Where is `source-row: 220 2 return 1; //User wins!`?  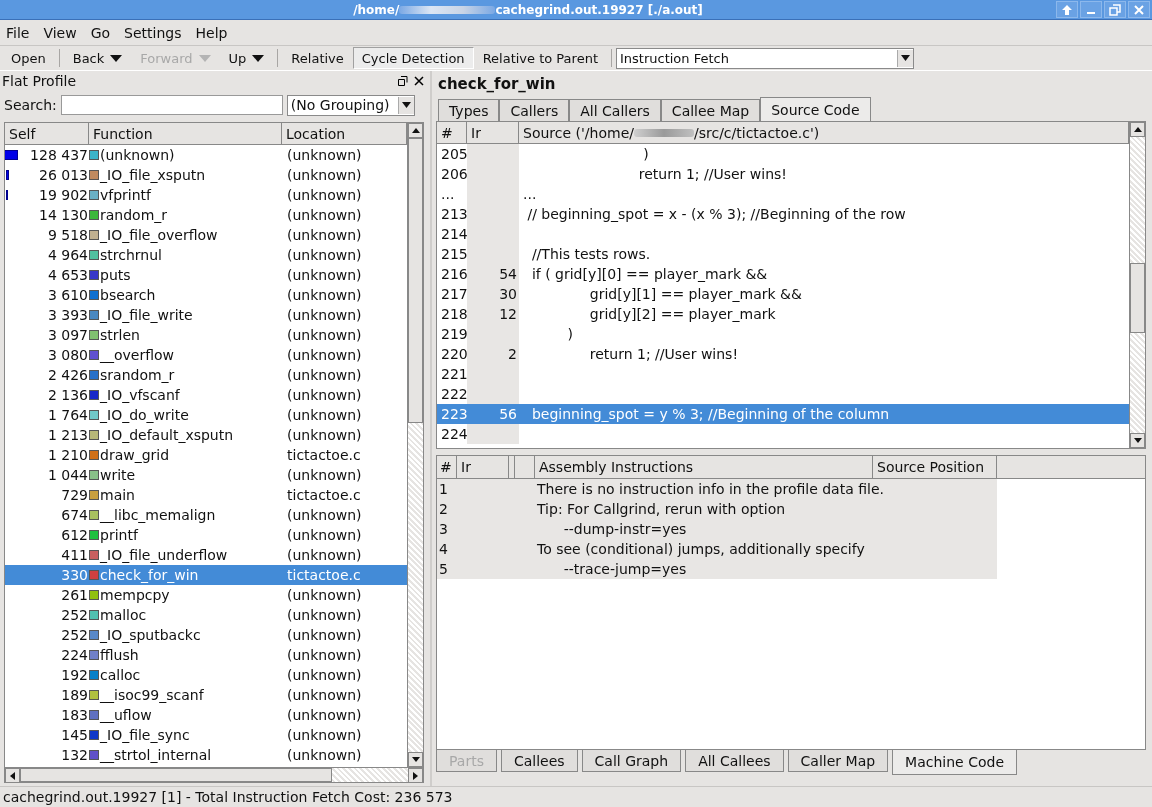
source-row: 220 2 return 1; //User wins! is located at coordinates (783, 354).